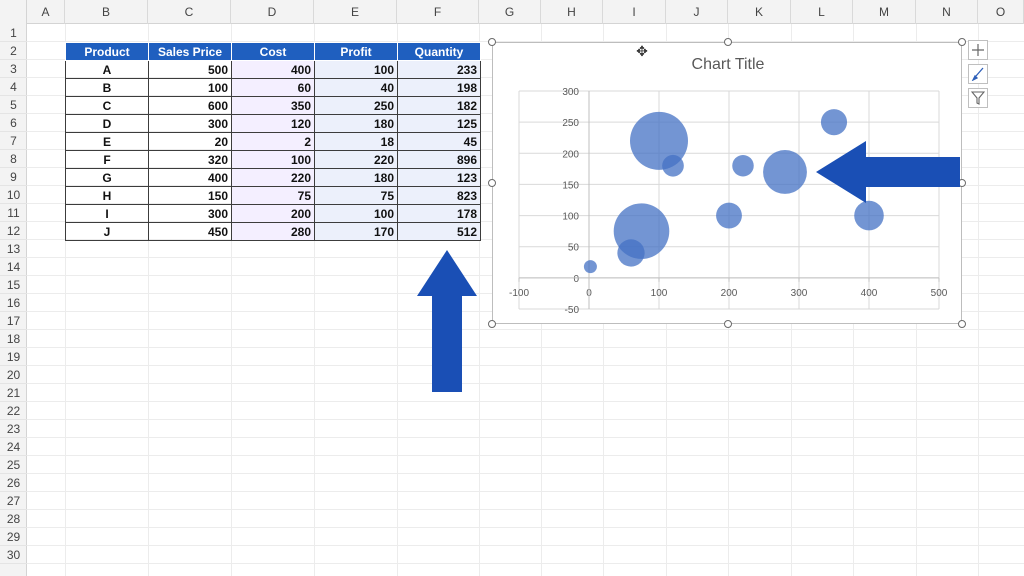  Describe the element at coordinates (697, 12) in the screenshot. I see `column-header-j: J` at that location.